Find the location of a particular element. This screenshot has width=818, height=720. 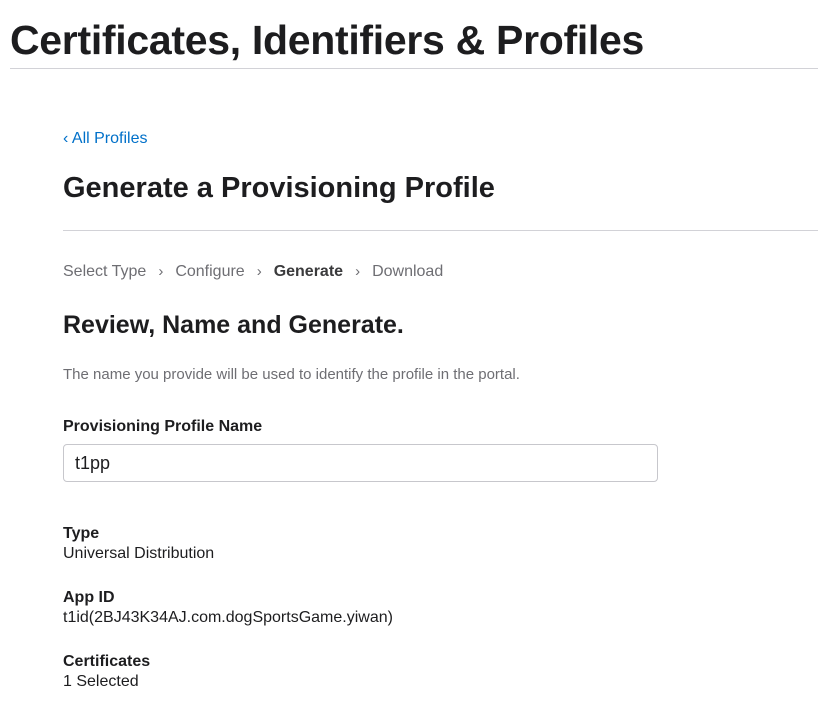

certificates-label: Certificates is located at coordinates (107, 661).